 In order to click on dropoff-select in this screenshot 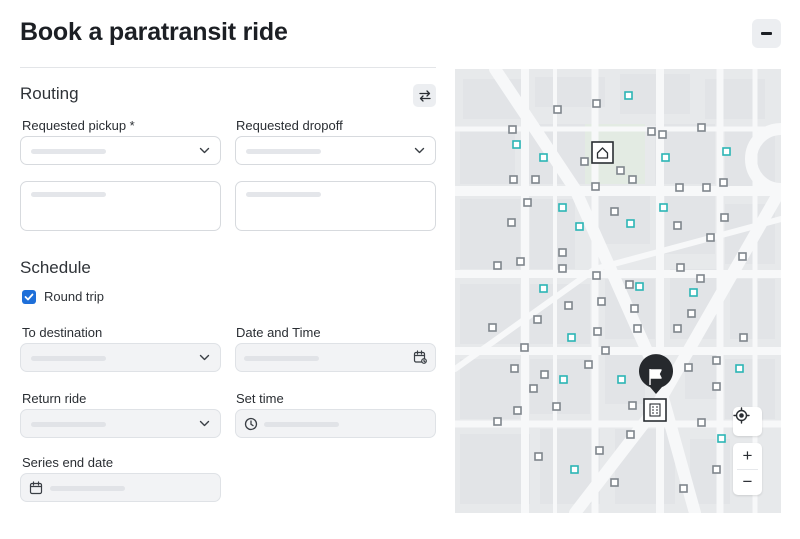, I will do `click(335, 150)`.